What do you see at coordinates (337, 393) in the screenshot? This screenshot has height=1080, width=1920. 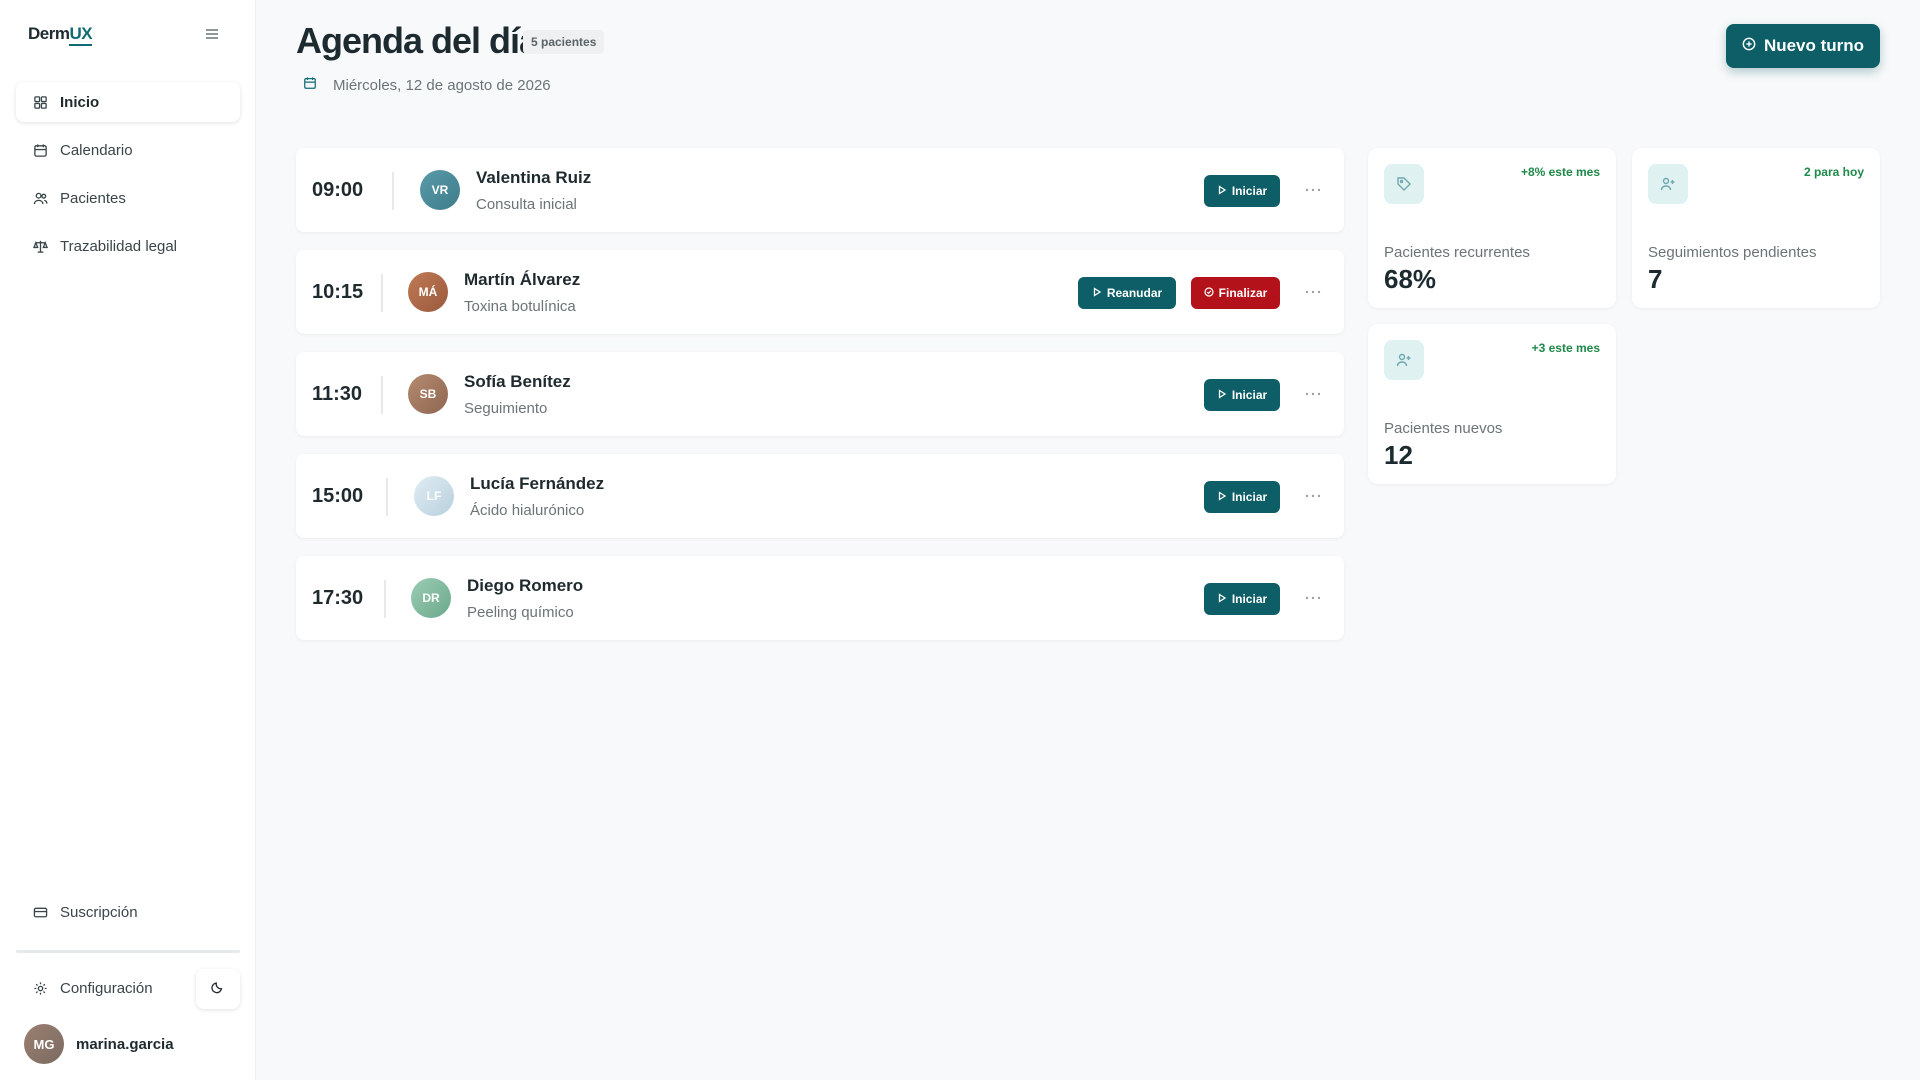 I see `appointment-time: 11:30` at bounding box center [337, 393].